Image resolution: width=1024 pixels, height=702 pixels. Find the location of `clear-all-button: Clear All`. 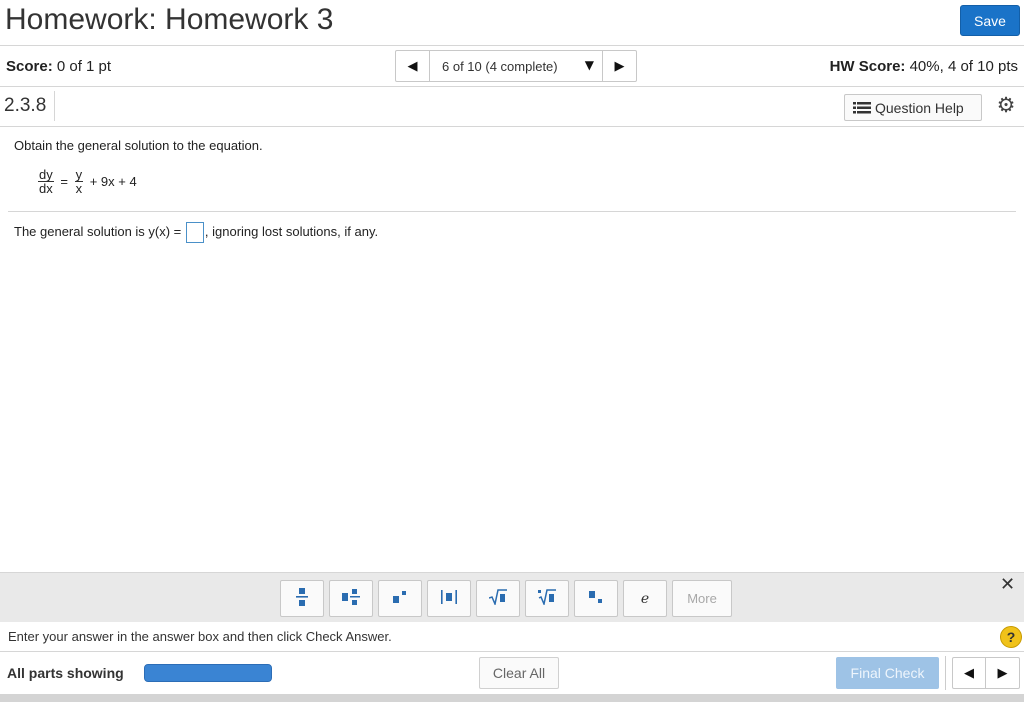

clear-all-button: Clear All is located at coordinates (519, 673).